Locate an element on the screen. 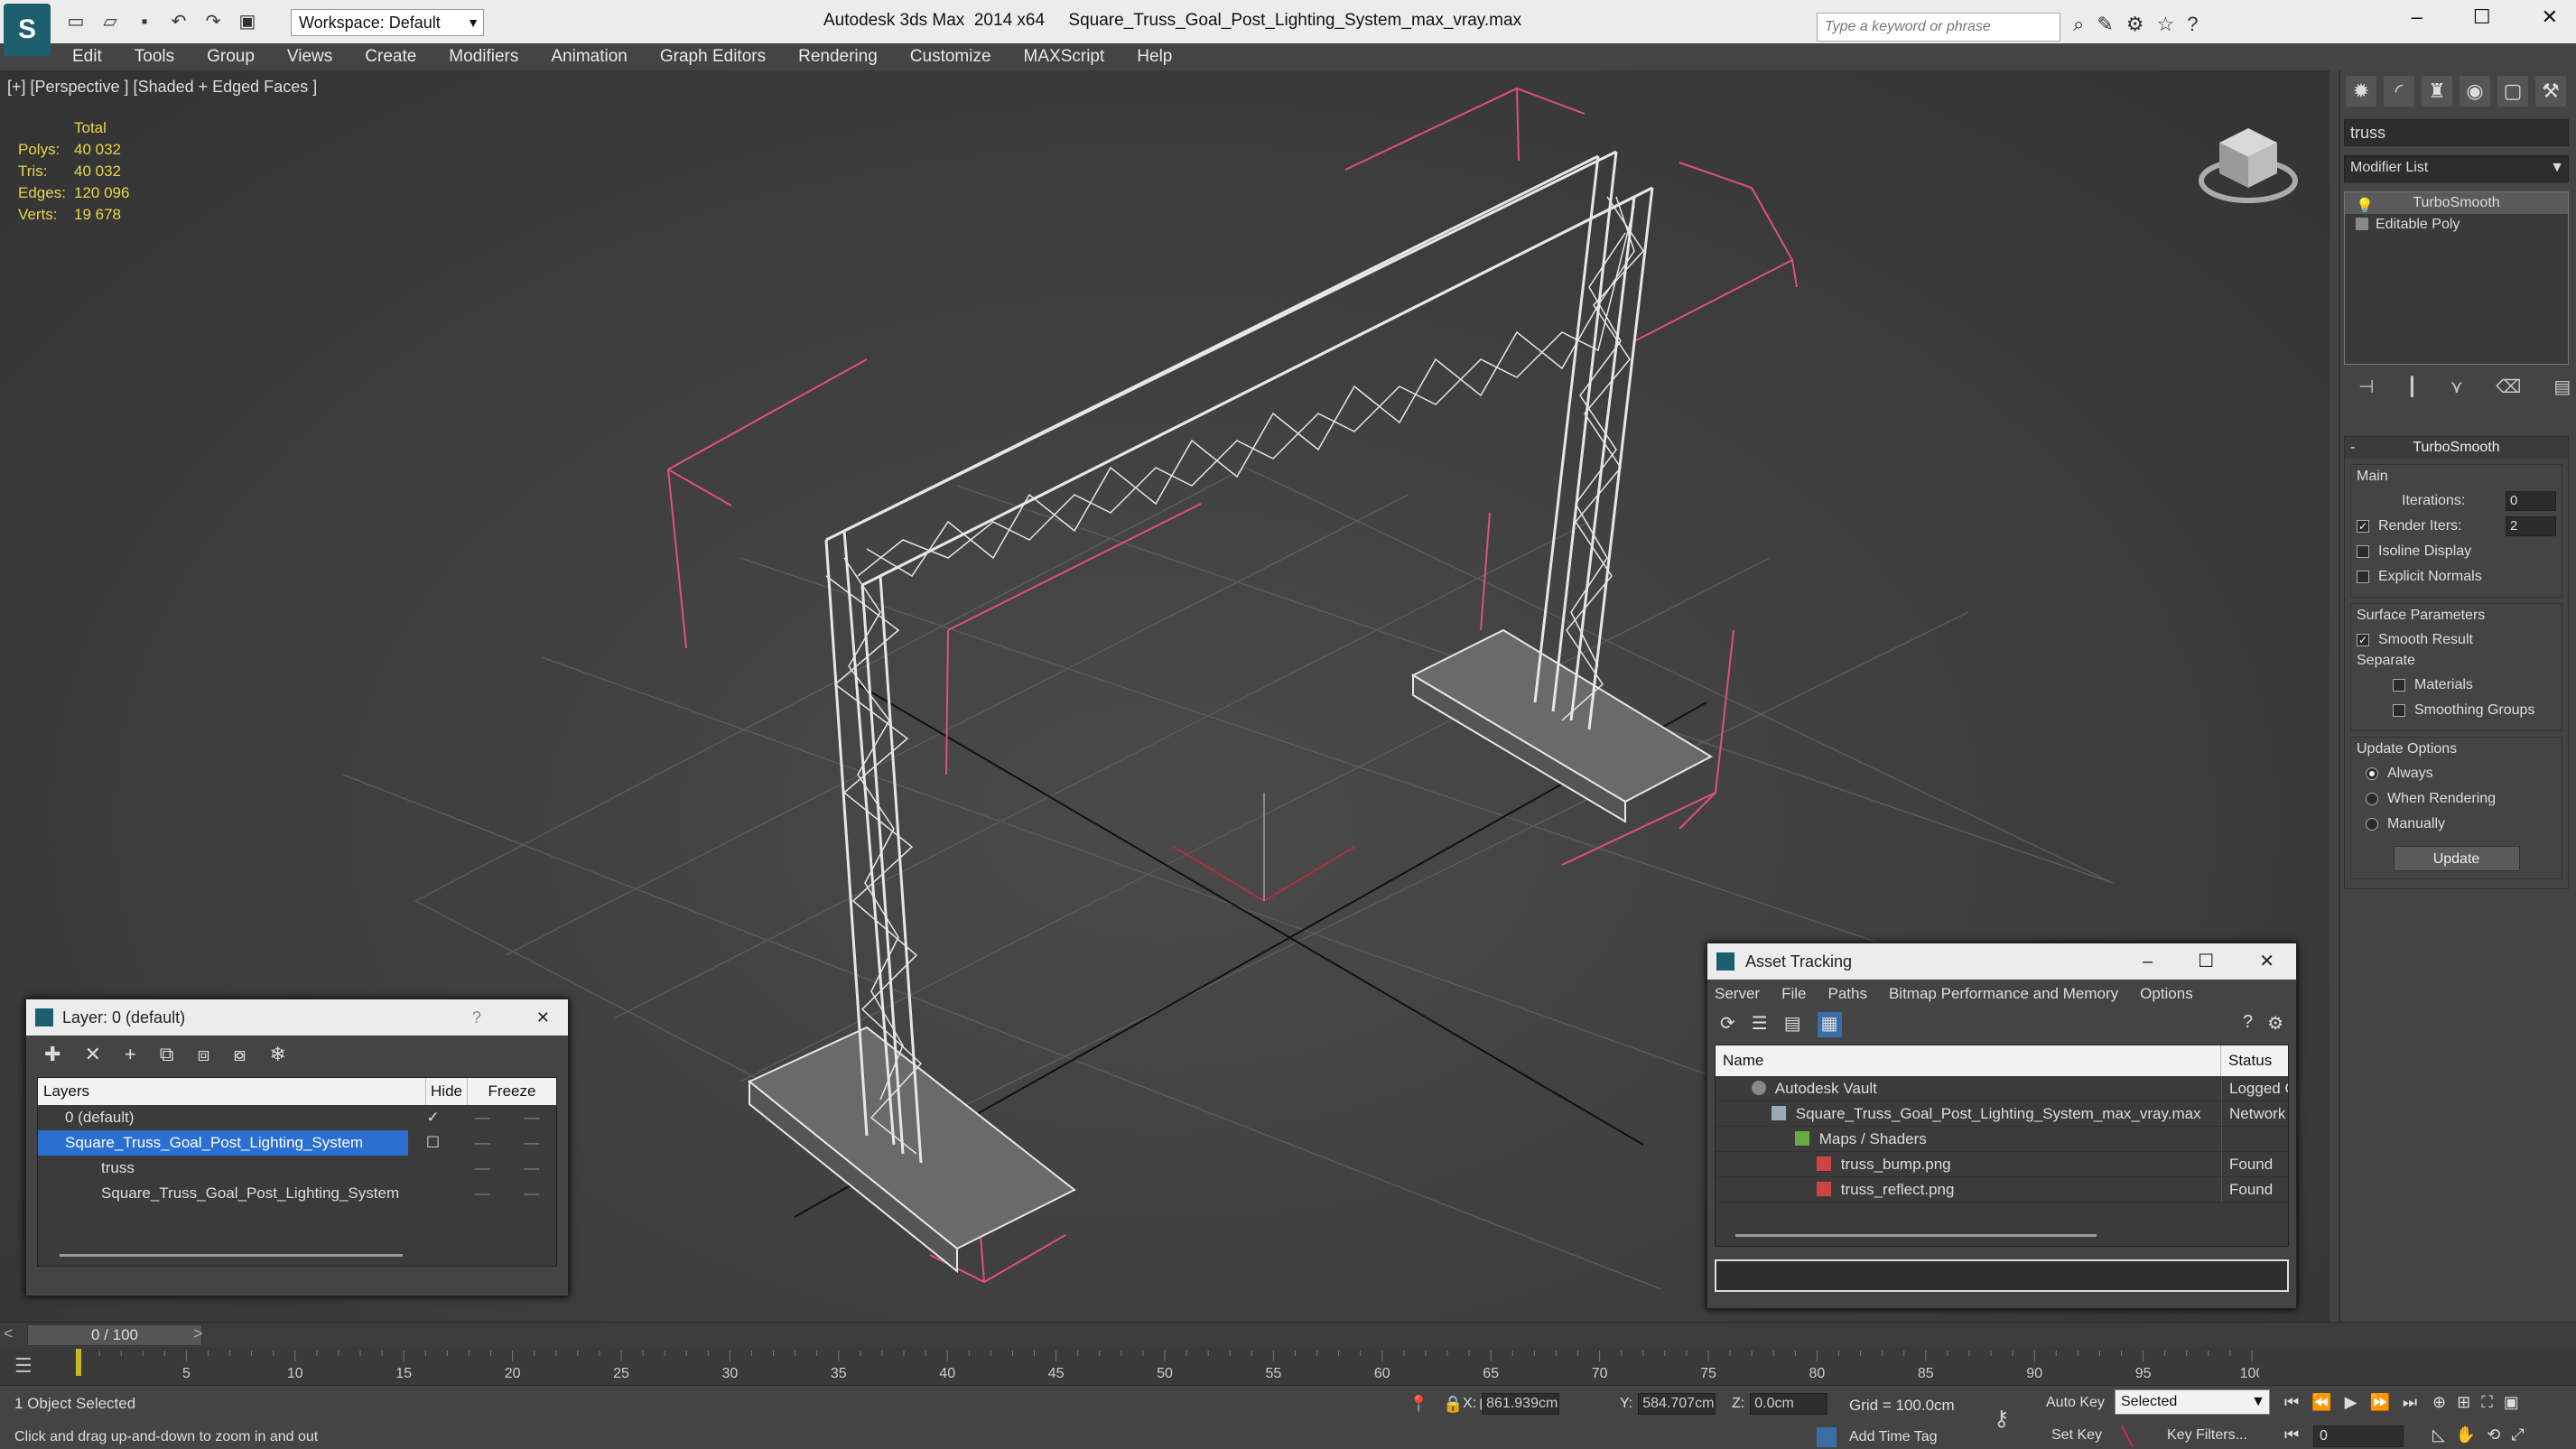 Image resolution: width=2576 pixels, height=1449 pixels. viewcube-icon is located at coordinates (2248, 159).